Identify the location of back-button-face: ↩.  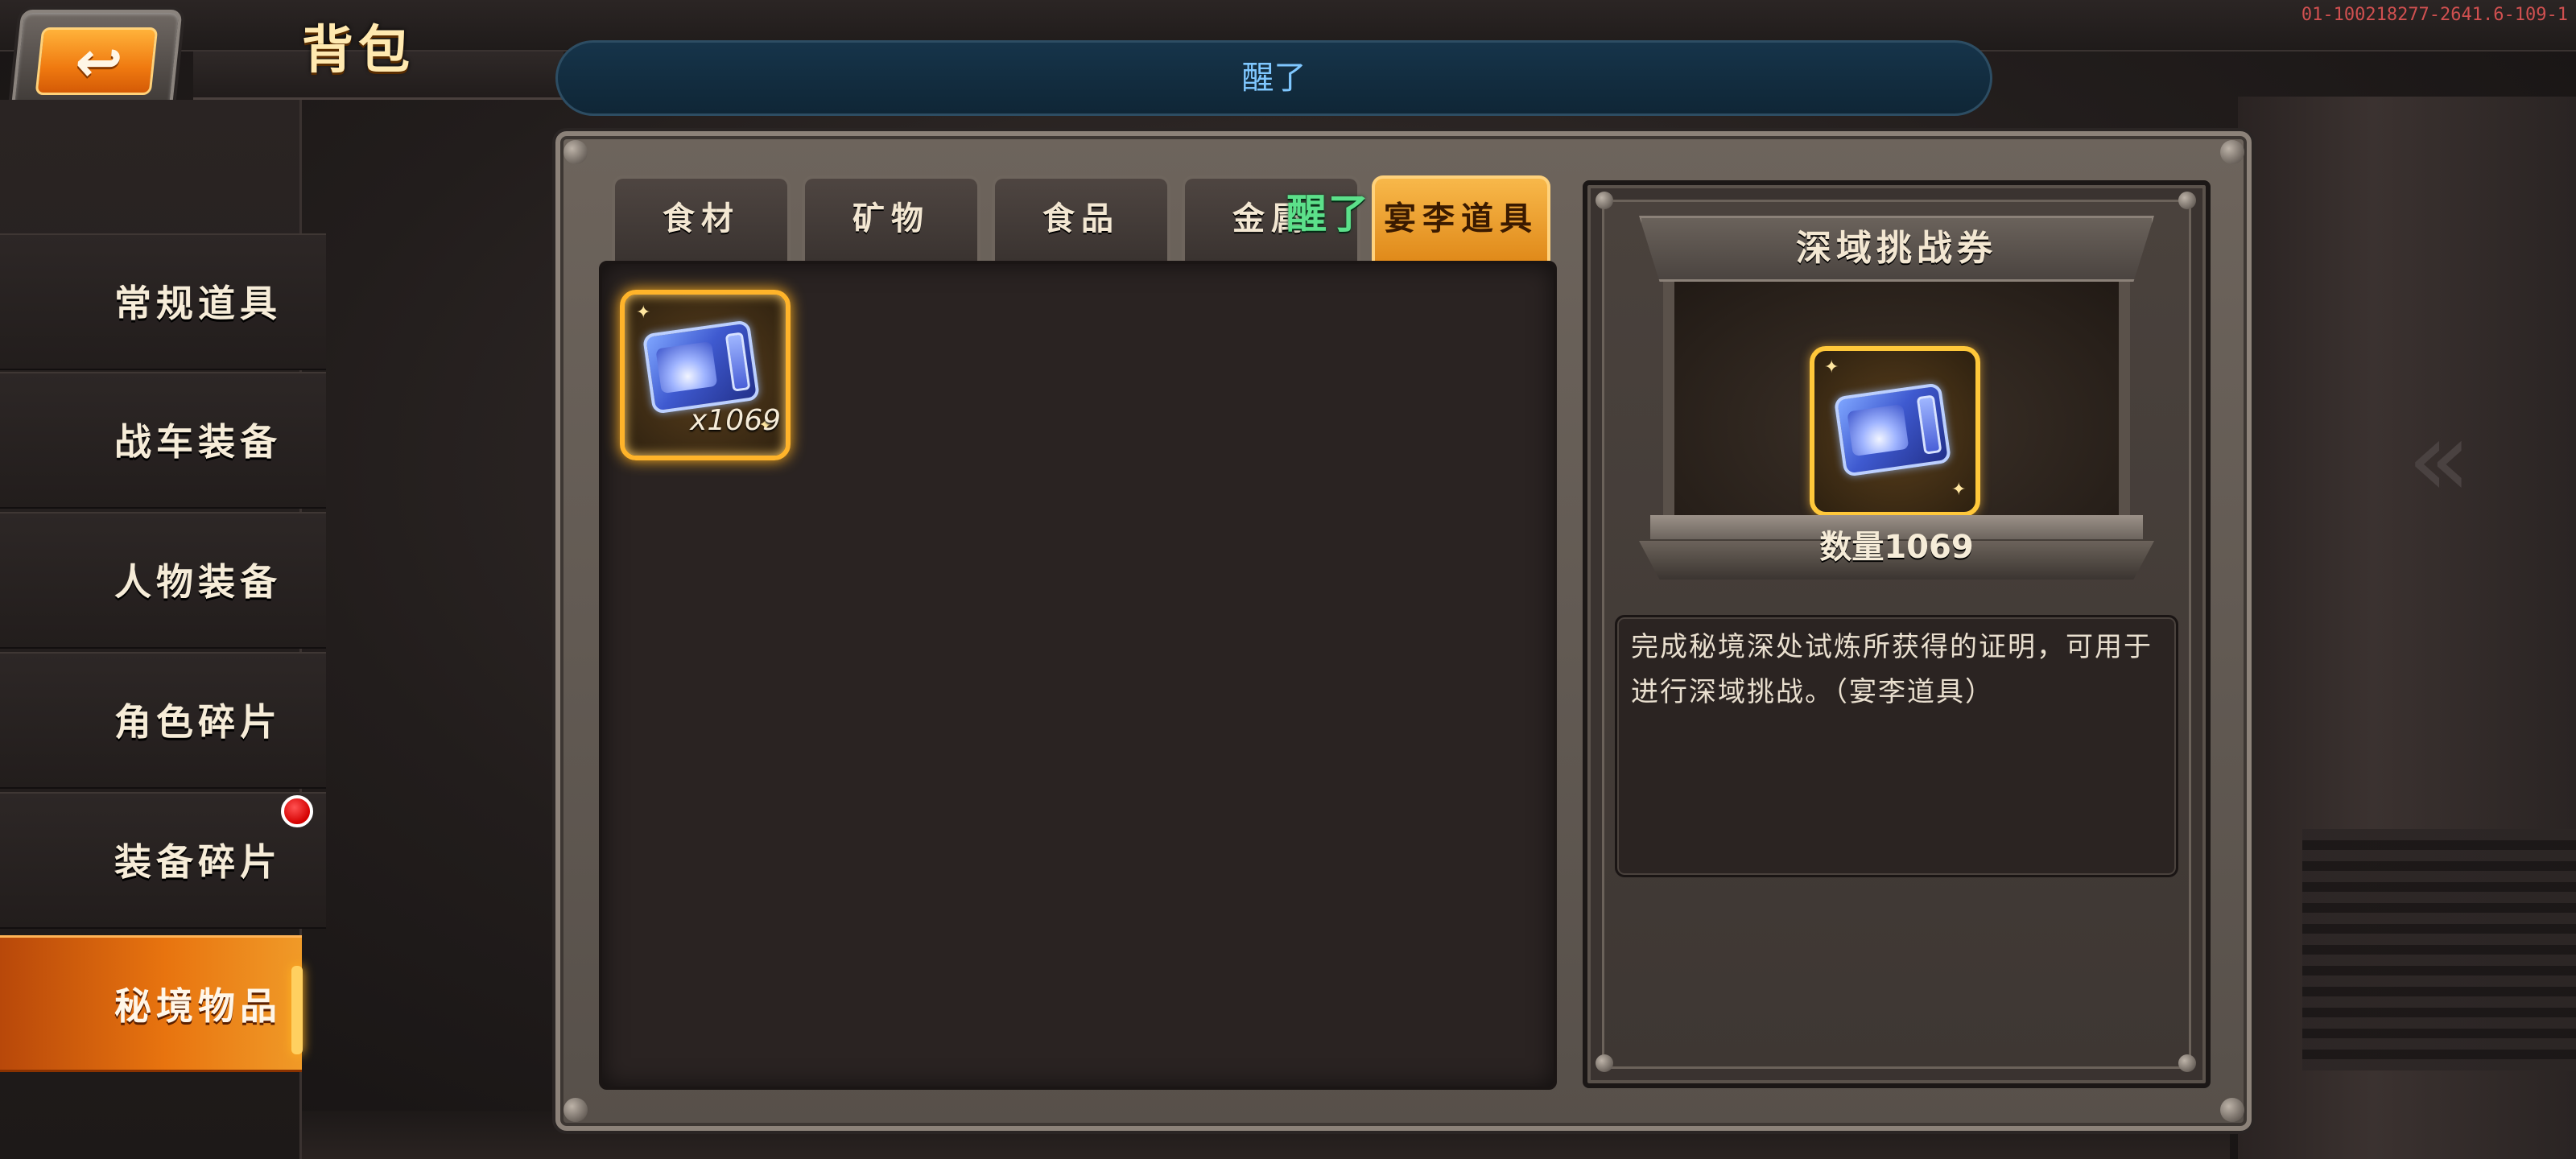
(97, 61).